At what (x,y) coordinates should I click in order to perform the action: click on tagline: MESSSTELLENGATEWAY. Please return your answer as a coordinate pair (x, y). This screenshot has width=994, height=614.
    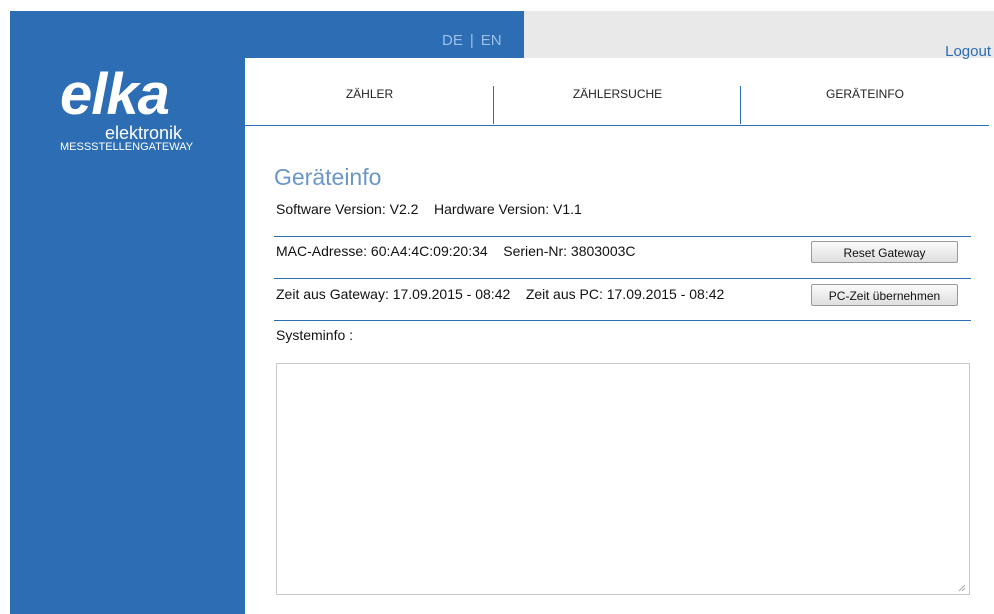
    Looking at the image, I should click on (127, 147).